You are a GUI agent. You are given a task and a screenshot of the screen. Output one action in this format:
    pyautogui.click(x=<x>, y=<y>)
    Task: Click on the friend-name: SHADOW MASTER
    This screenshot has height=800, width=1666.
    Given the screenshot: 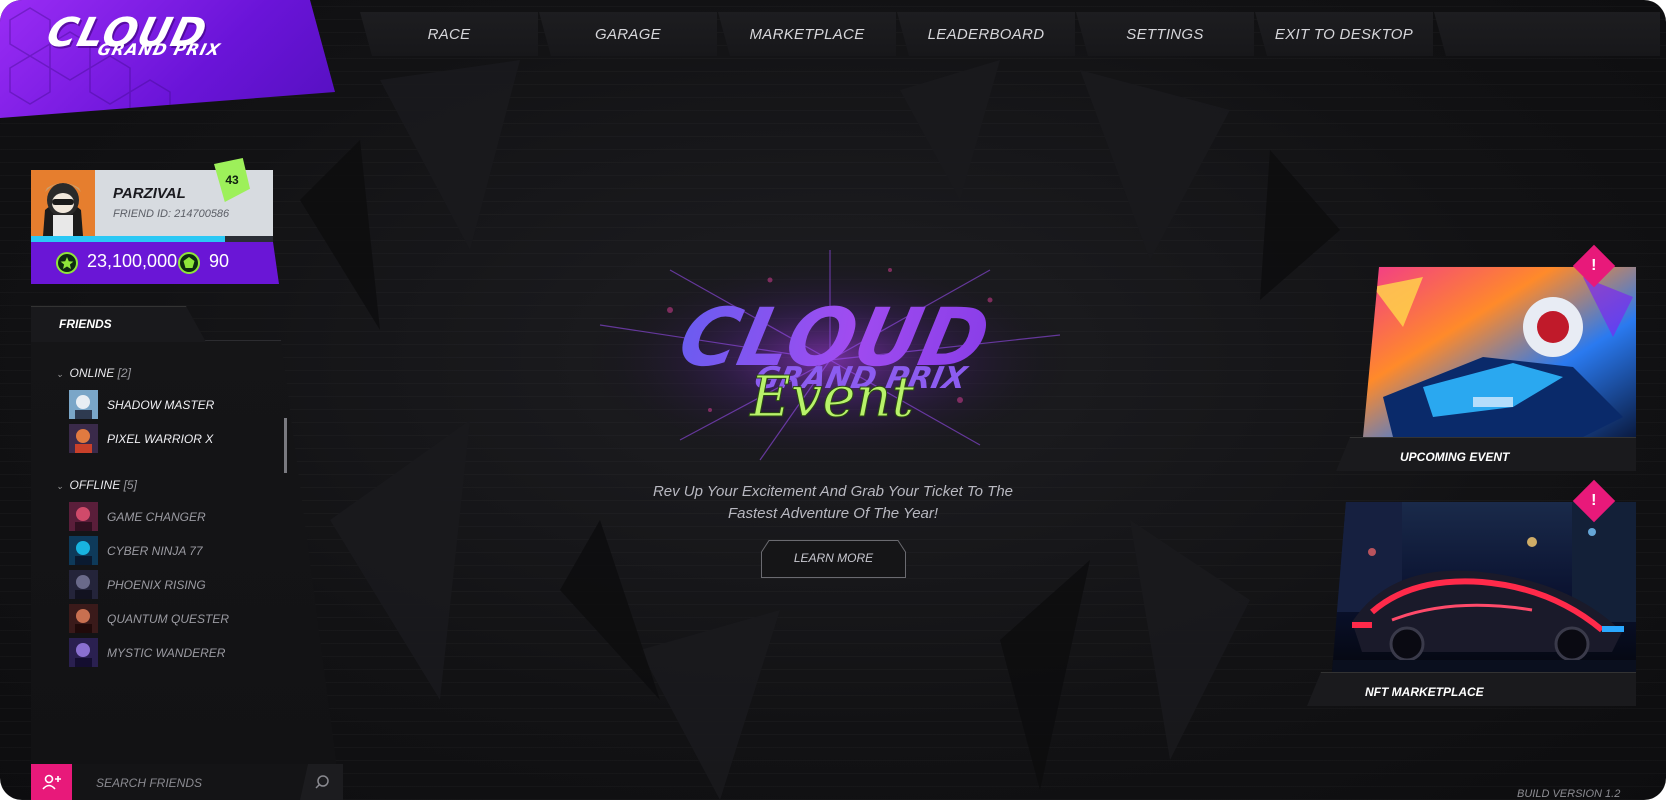 What is the action you would take?
    pyautogui.click(x=161, y=405)
    